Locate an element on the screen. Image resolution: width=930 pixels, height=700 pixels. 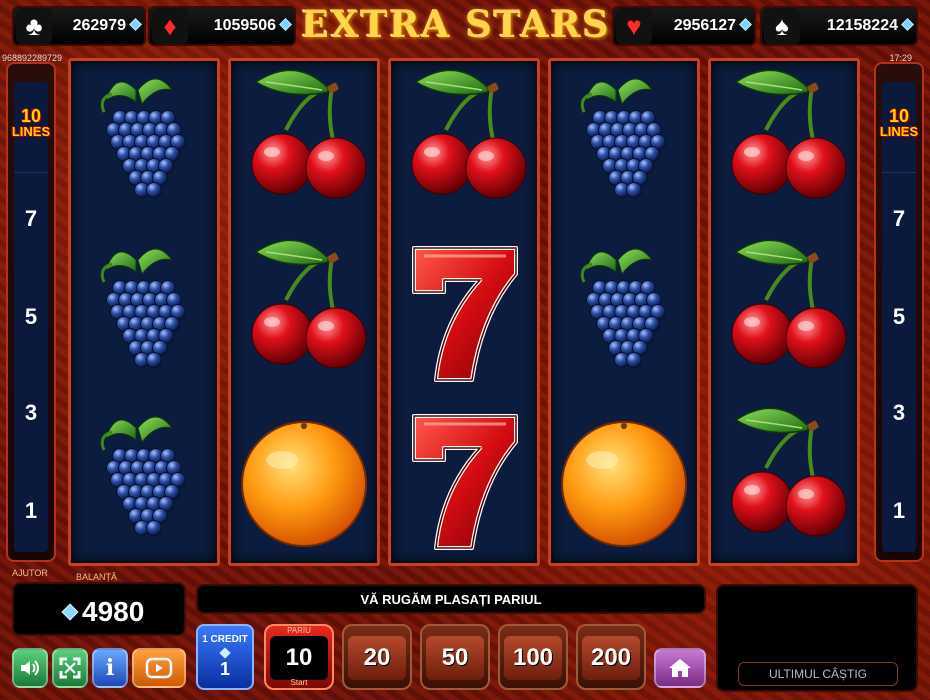
fullscreen-icon is located at coordinates (70, 668).